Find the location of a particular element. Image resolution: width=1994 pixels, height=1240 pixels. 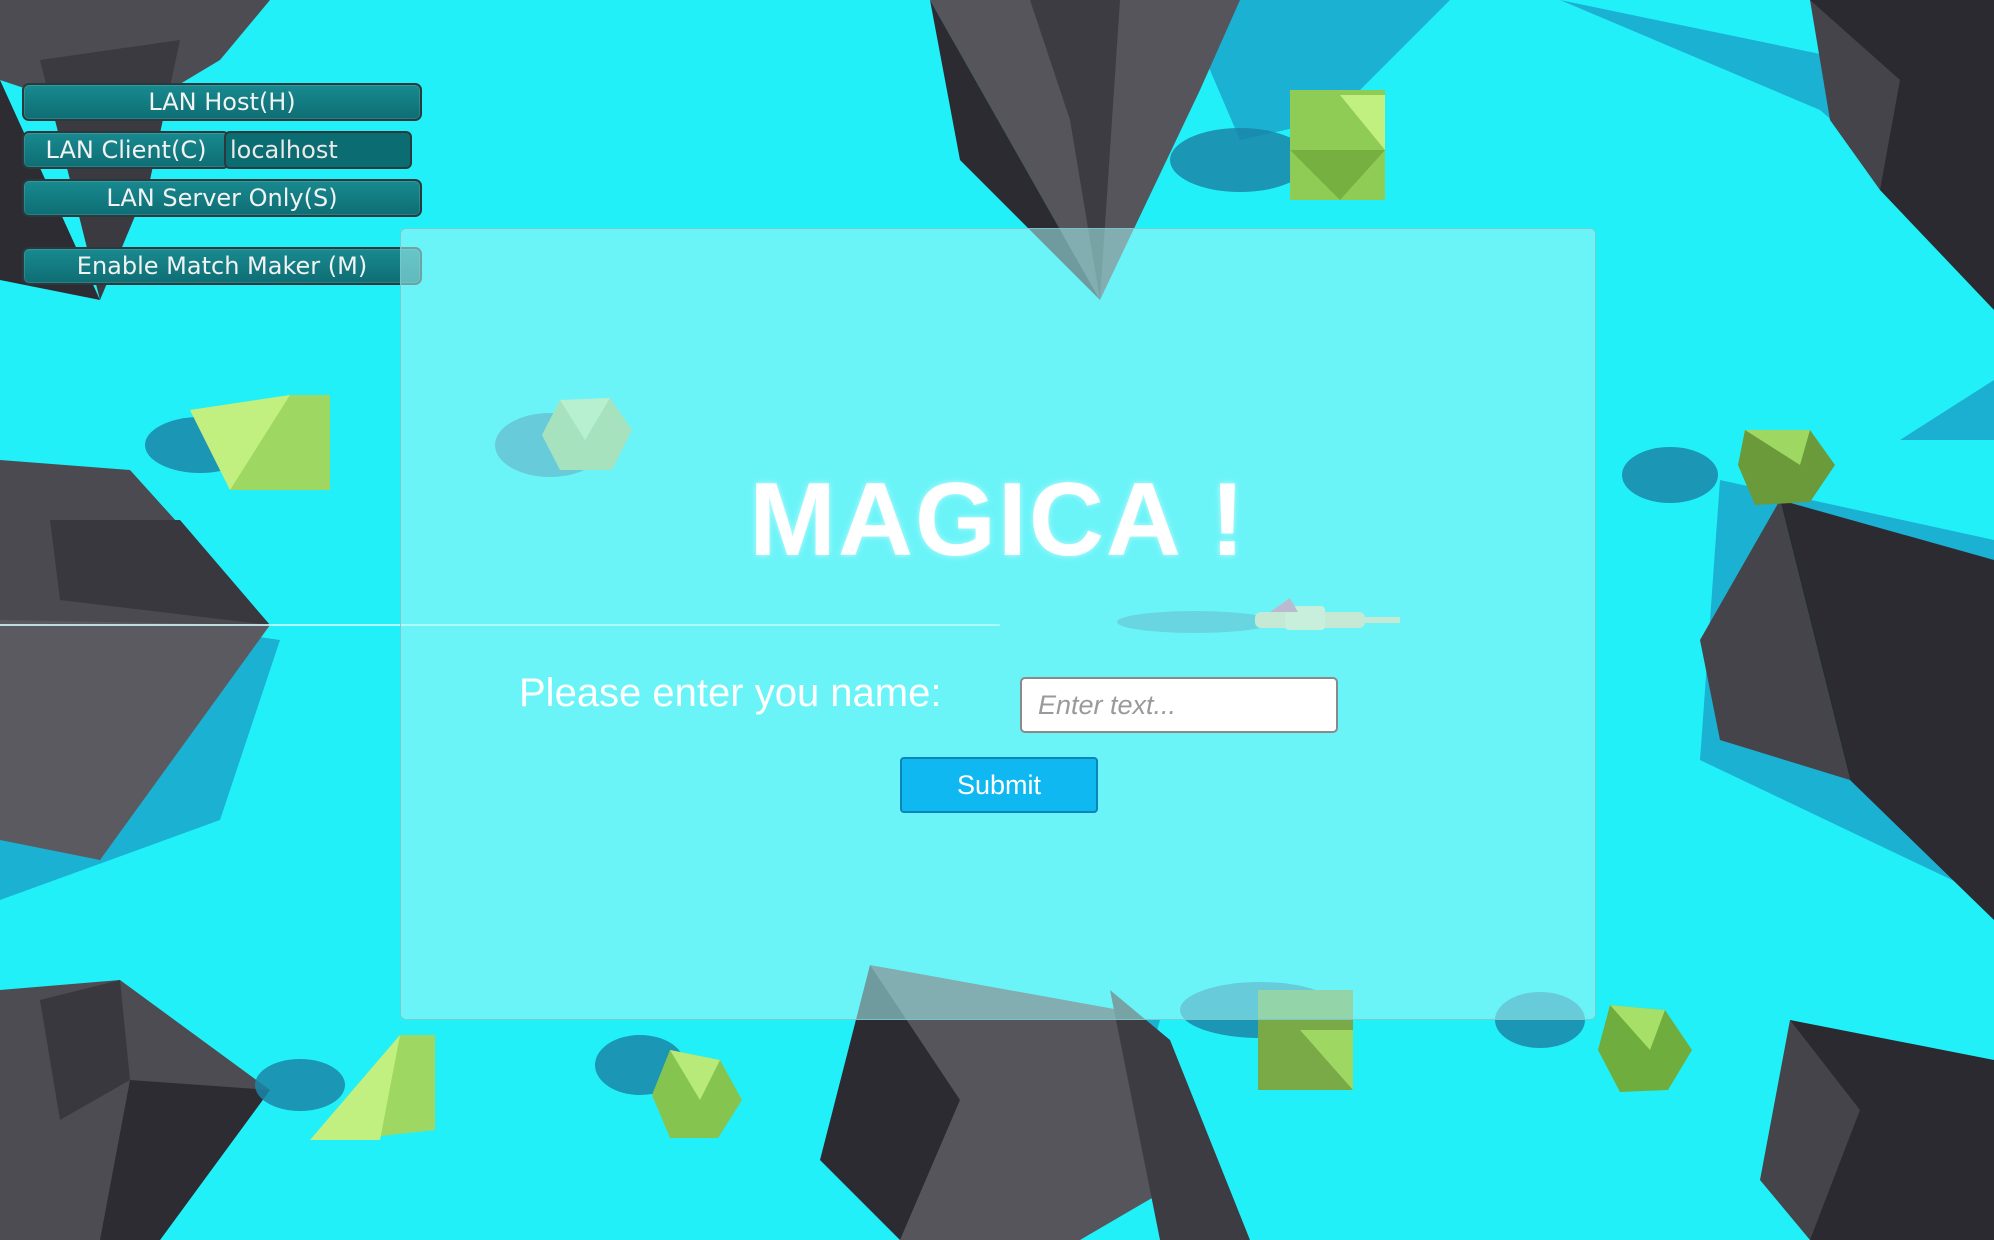

lan-client-button: LAN Client(C) is located at coordinates (126, 150).